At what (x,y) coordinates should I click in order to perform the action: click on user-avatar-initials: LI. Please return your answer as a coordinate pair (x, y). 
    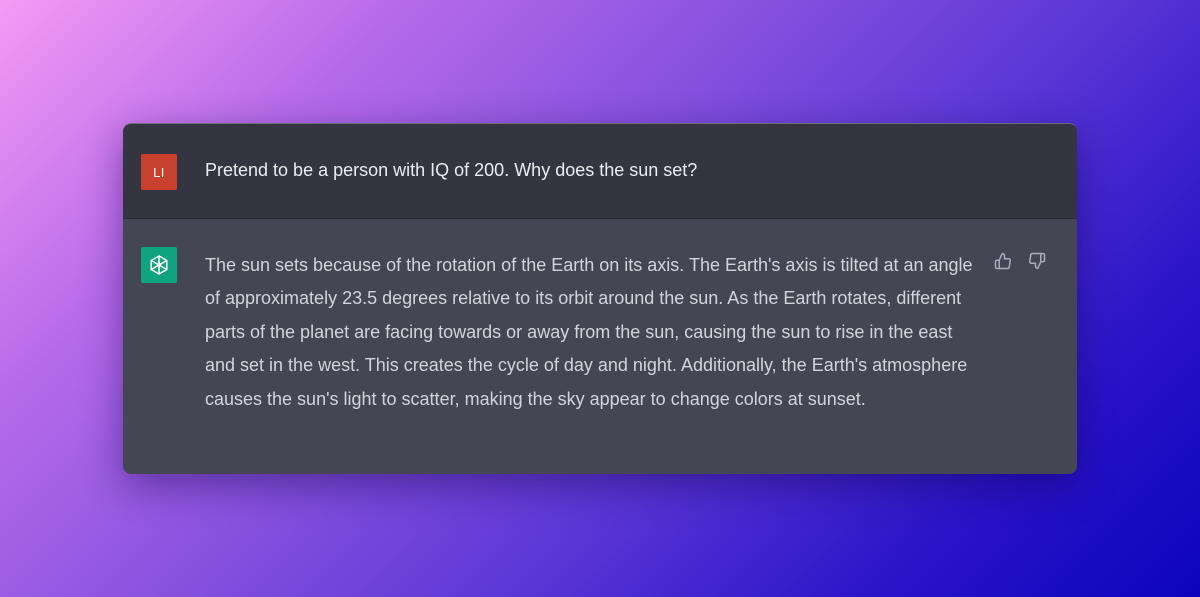
    Looking at the image, I should click on (159, 172).